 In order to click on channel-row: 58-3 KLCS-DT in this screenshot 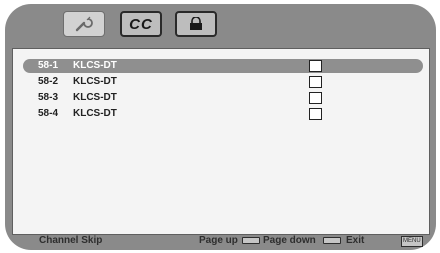, I will do `click(223, 98)`.